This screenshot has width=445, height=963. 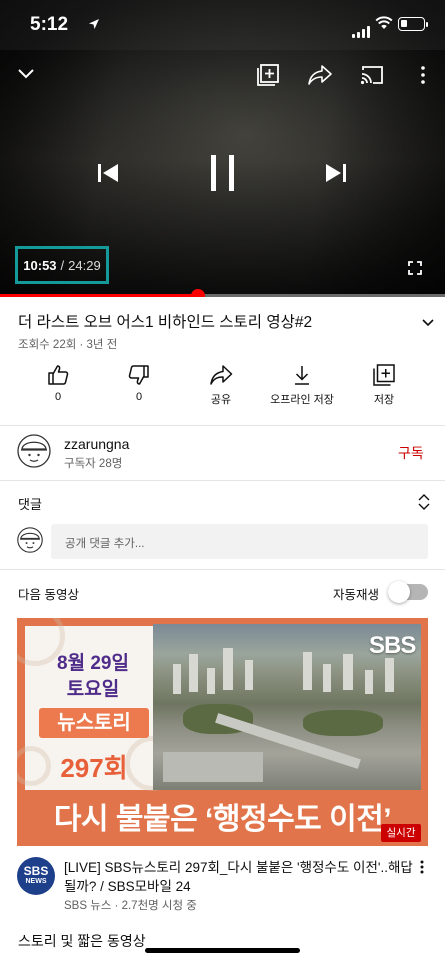 I want to click on autoplay-toggle, so click(x=408, y=592).